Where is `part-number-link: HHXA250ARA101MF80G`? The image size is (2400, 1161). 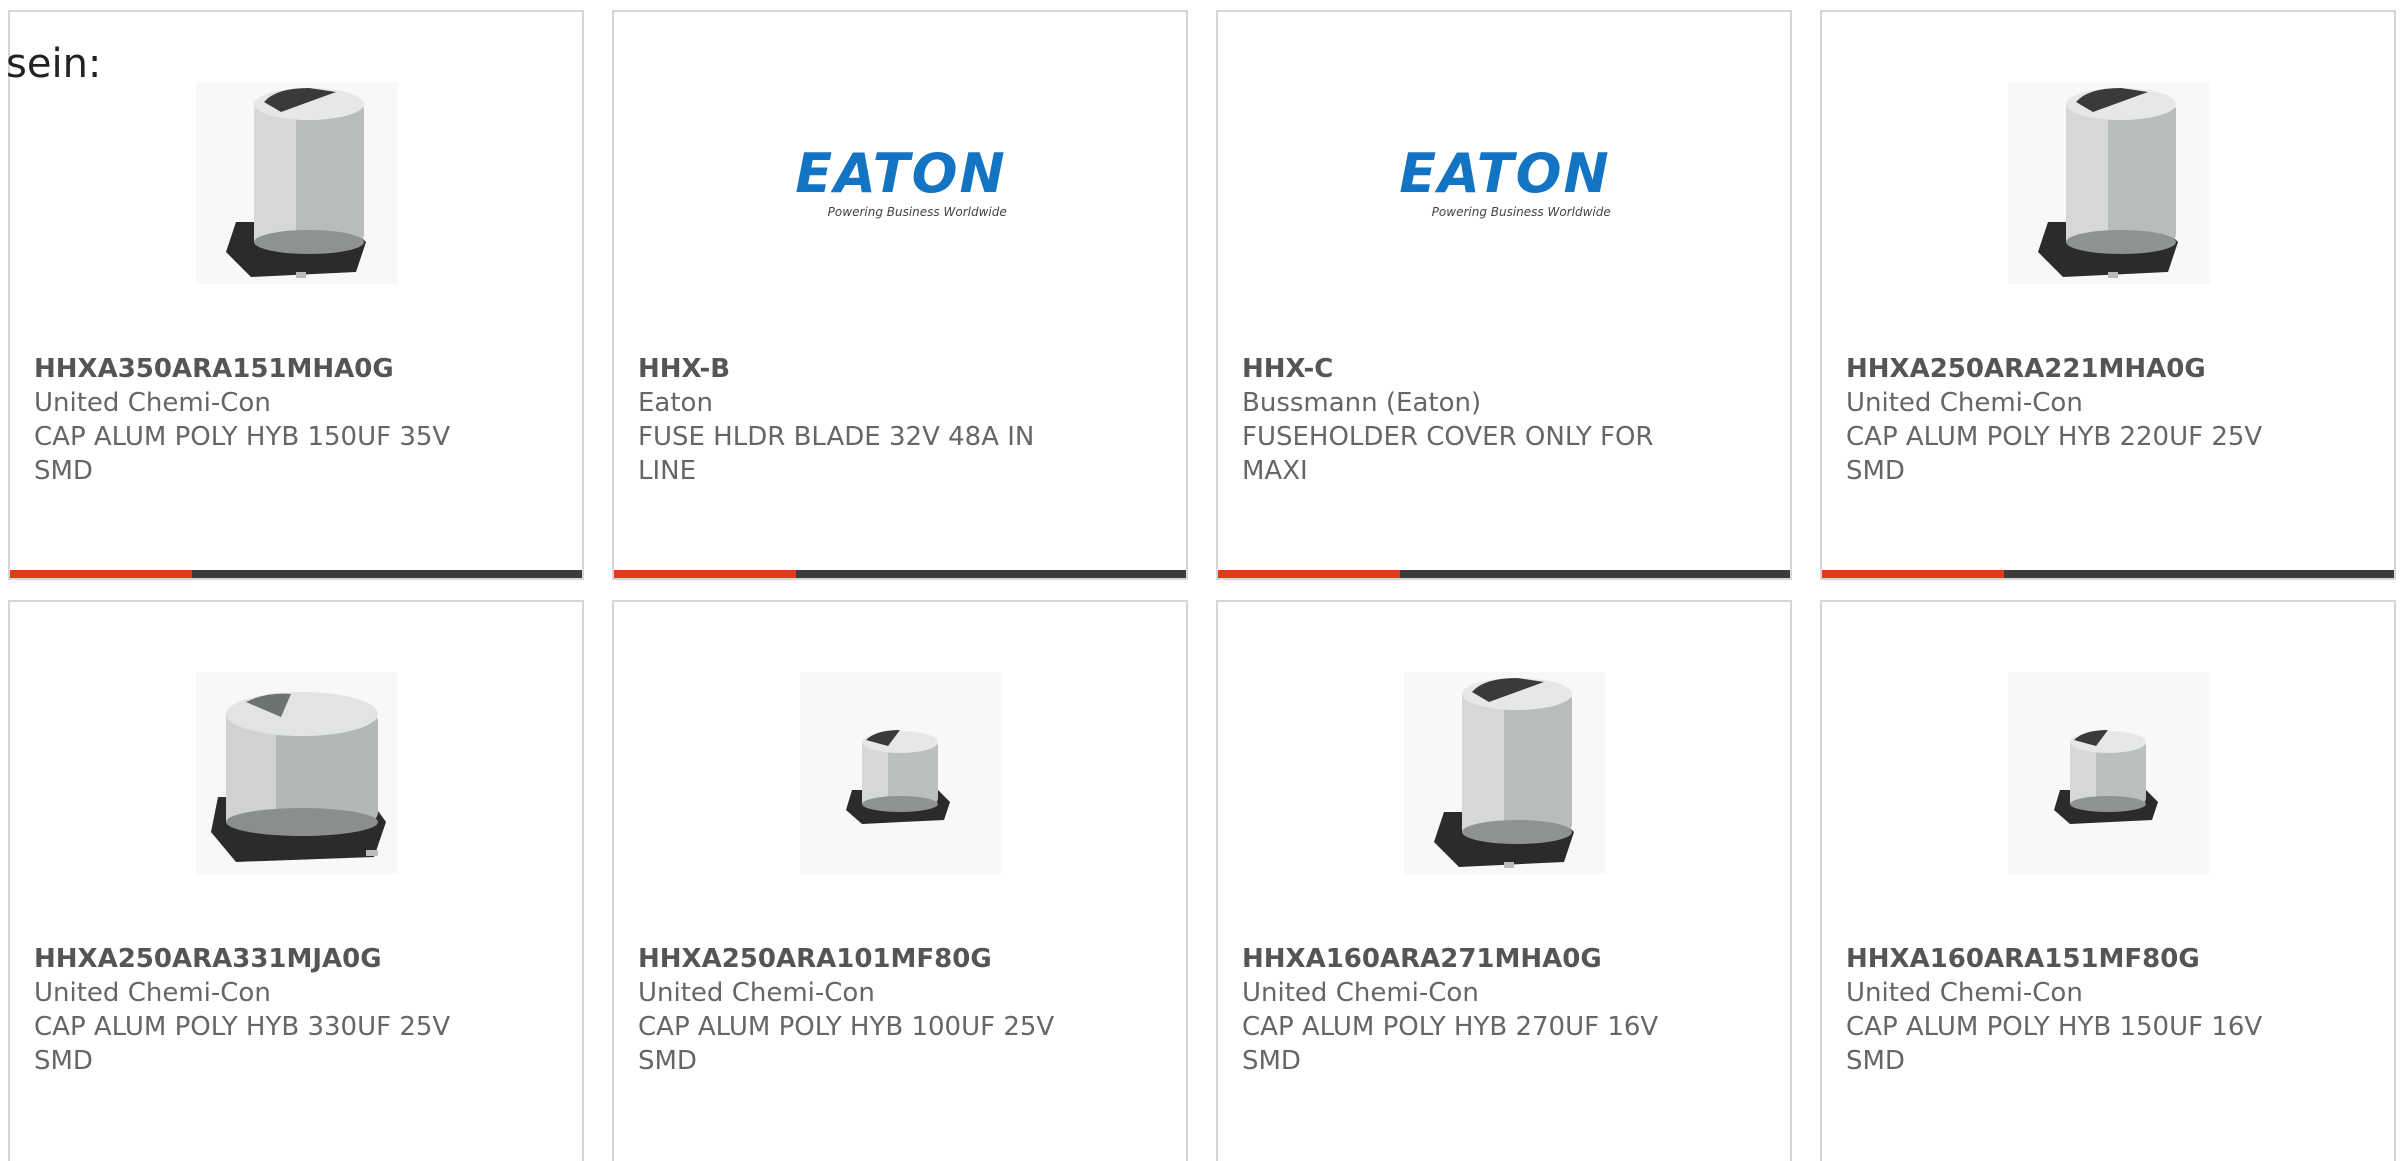 part-number-link: HHXA250ARA101MF80G is located at coordinates (900, 959).